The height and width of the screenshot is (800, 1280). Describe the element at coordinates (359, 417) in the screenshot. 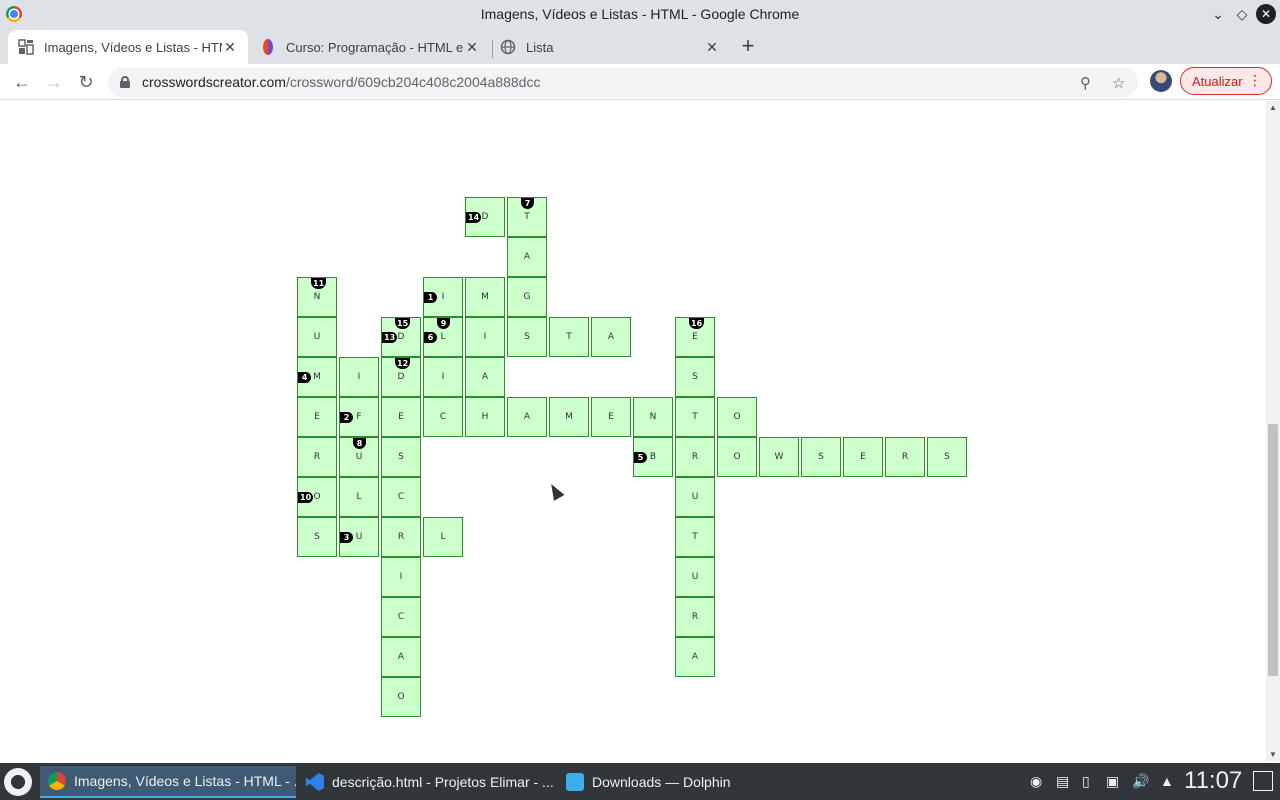

I see `crossword-cell: F2` at that location.